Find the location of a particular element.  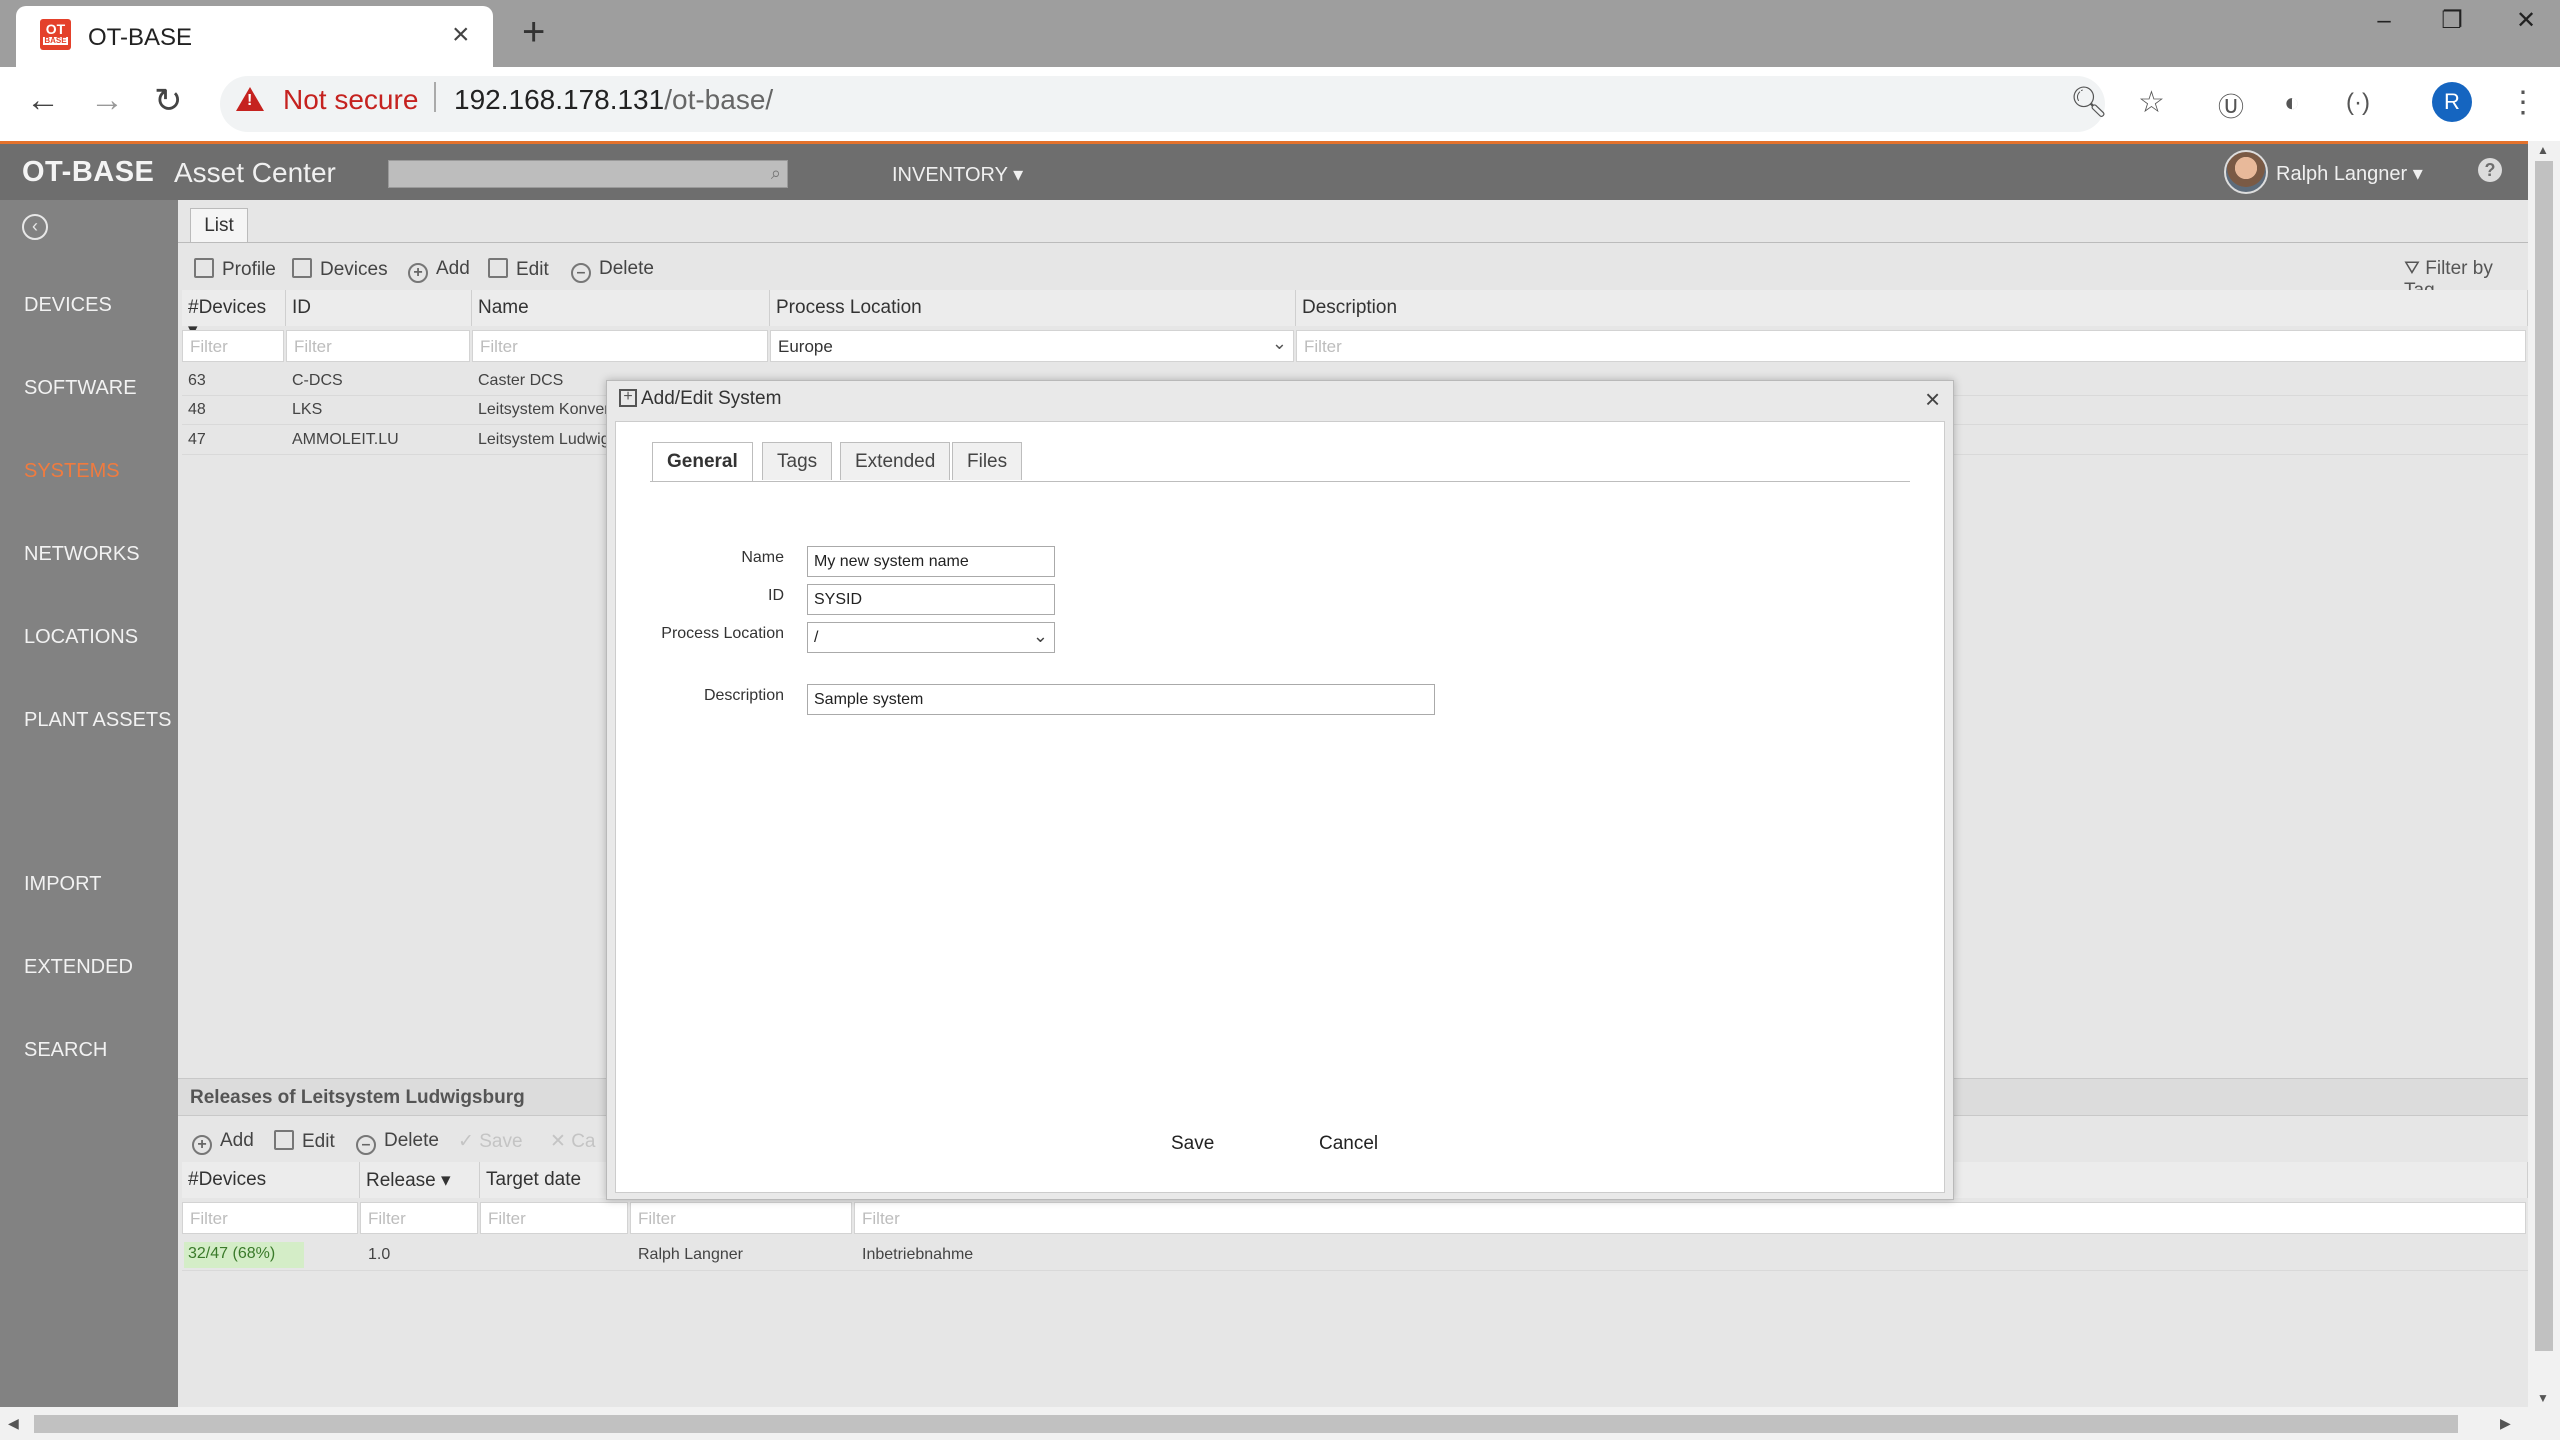

close-tab-icon: × is located at coordinates (461, 35).